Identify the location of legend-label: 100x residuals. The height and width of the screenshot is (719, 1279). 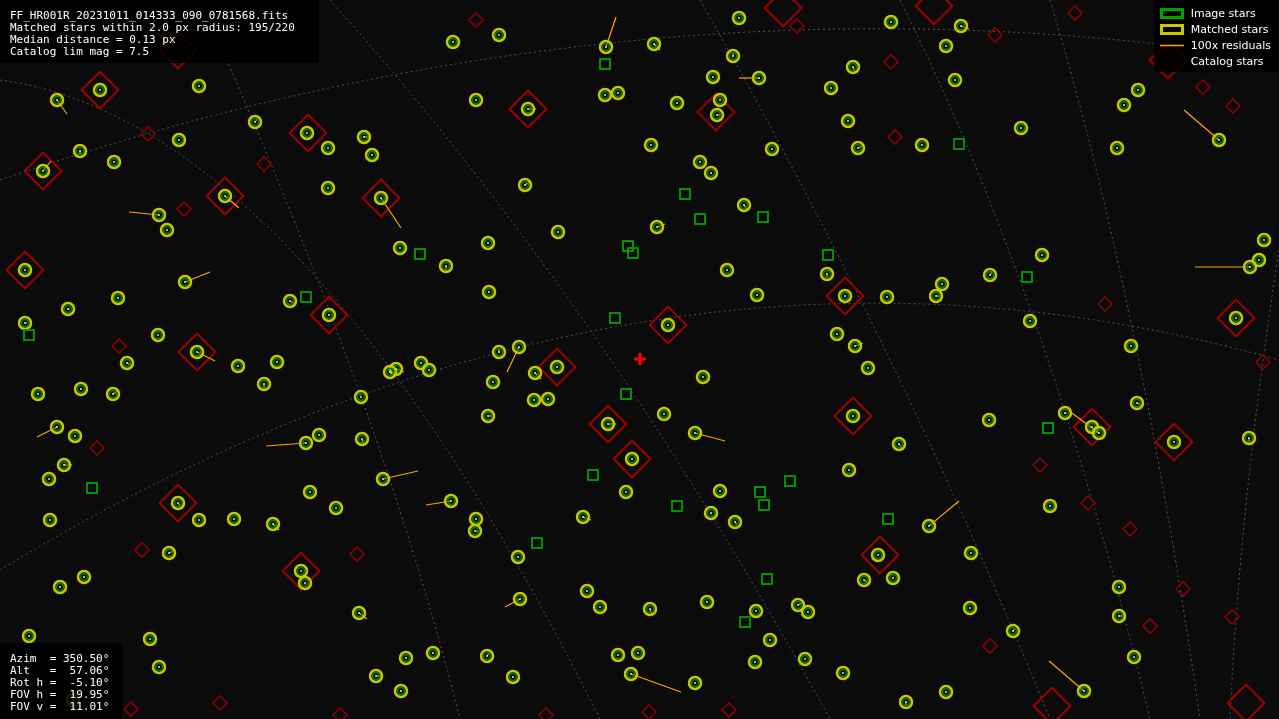
(1230, 45).